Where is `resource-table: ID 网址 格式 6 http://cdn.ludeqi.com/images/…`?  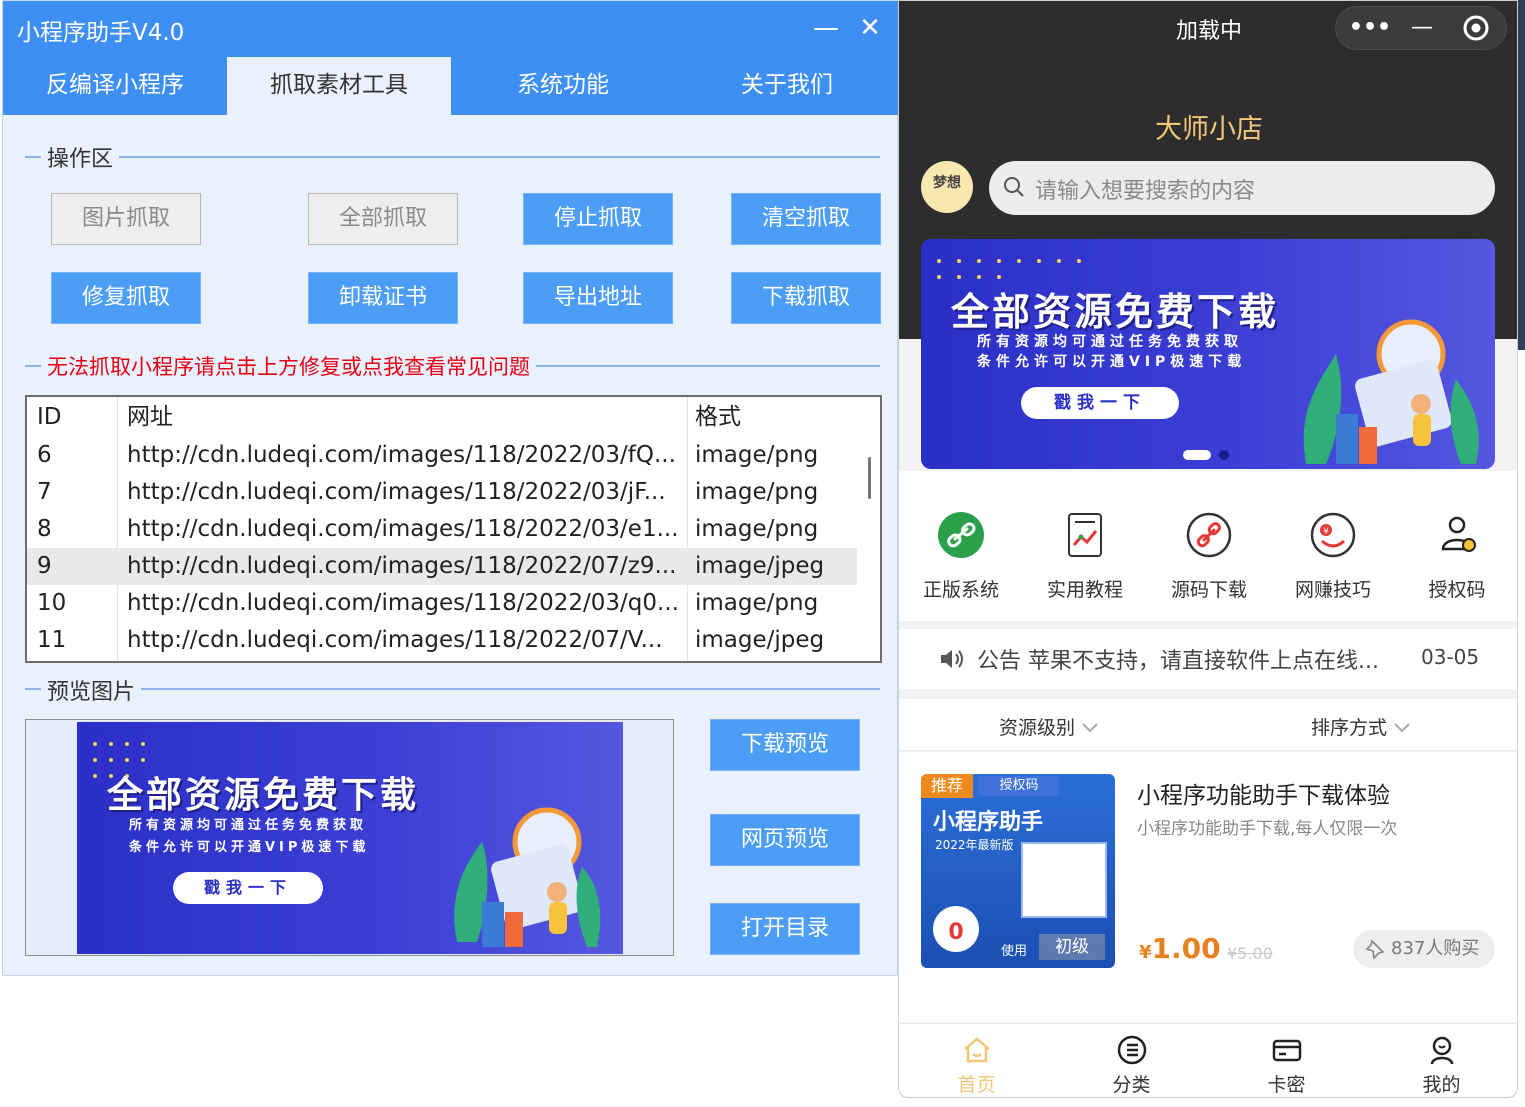
resource-table: ID 网址 格式 6 http://cdn.ludeqi.com/images/… is located at coordinates (453, 529).